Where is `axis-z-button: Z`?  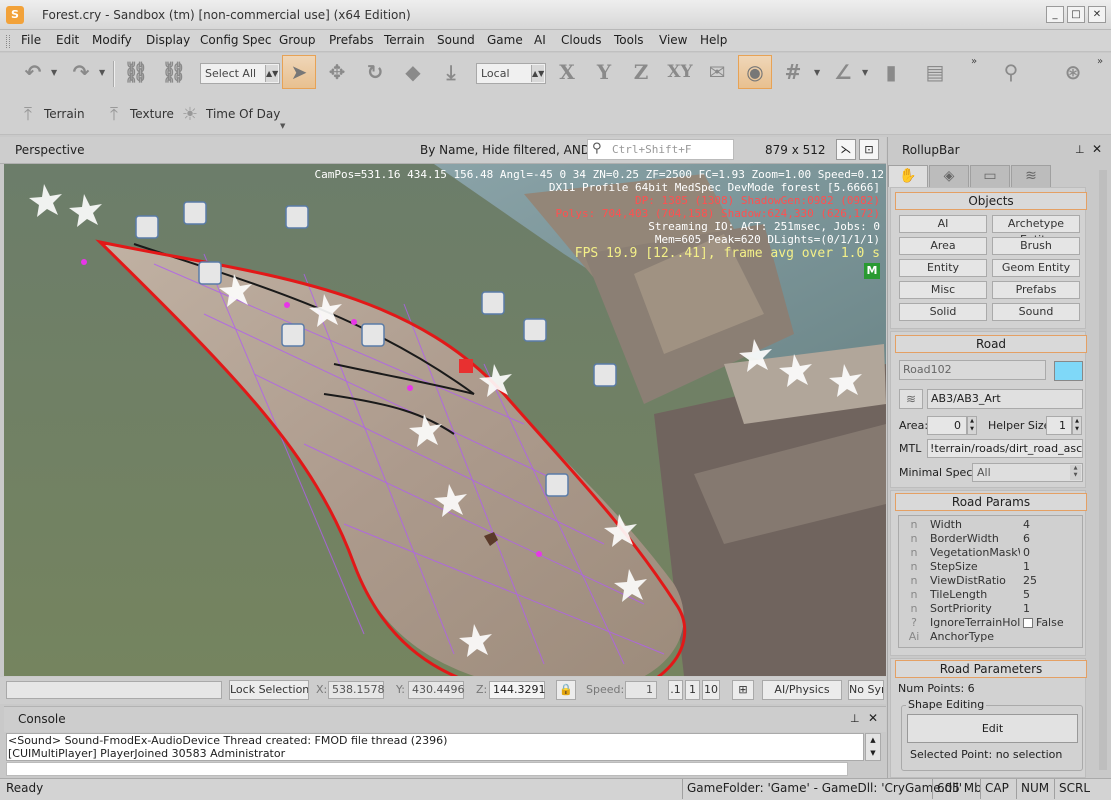
axis-z-button: Z is located at coordinates (641, 72).